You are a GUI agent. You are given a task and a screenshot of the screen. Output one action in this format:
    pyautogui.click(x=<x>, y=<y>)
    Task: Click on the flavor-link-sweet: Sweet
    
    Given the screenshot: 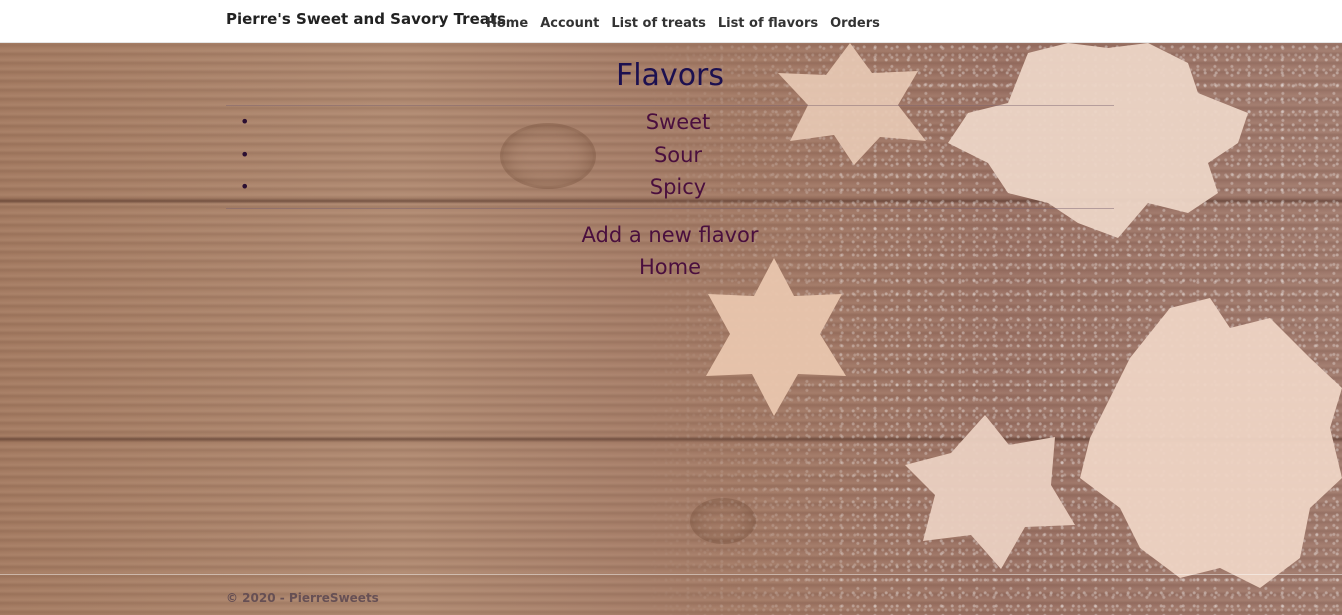 What is the action you would take?
    pyautogui.click(x=678, y=122)
    